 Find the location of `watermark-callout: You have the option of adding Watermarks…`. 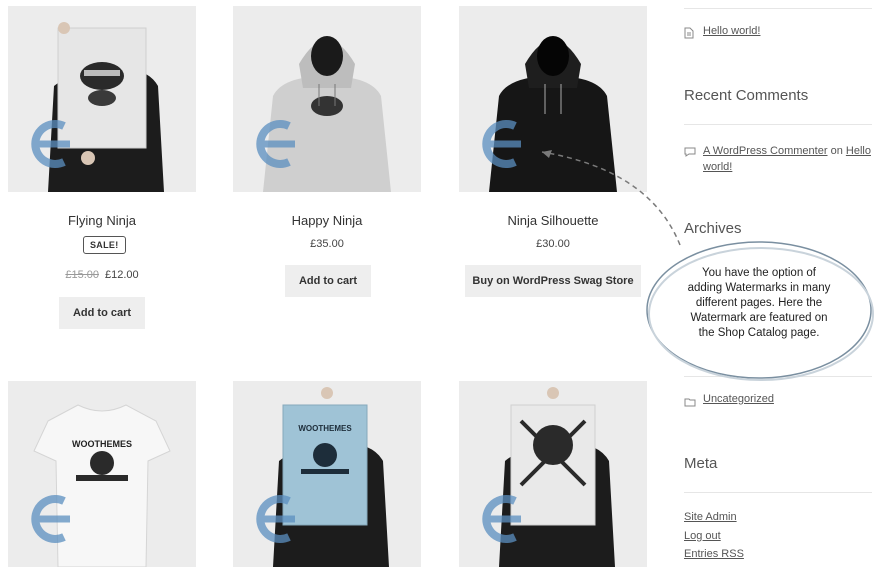

watermark-callout: You have the option of adding Watermarks… is located at coordinates (759, 310).